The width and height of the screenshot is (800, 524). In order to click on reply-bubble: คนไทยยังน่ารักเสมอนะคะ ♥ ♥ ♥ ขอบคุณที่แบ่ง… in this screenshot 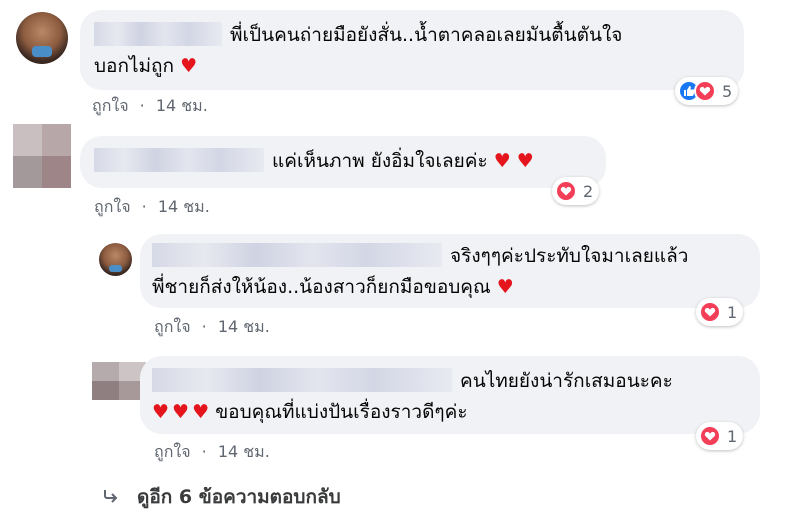, I will do `click(450, 395)`.